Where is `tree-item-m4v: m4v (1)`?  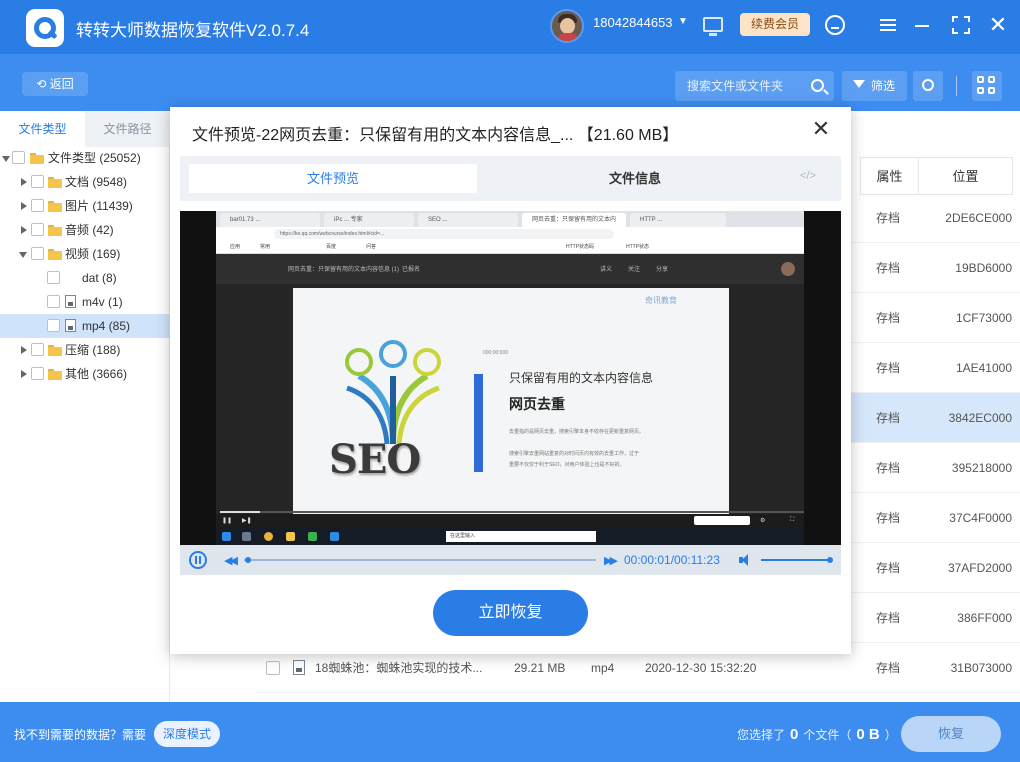
tree-item-m4v: m4v (1) is located at coordinates (85, 302).